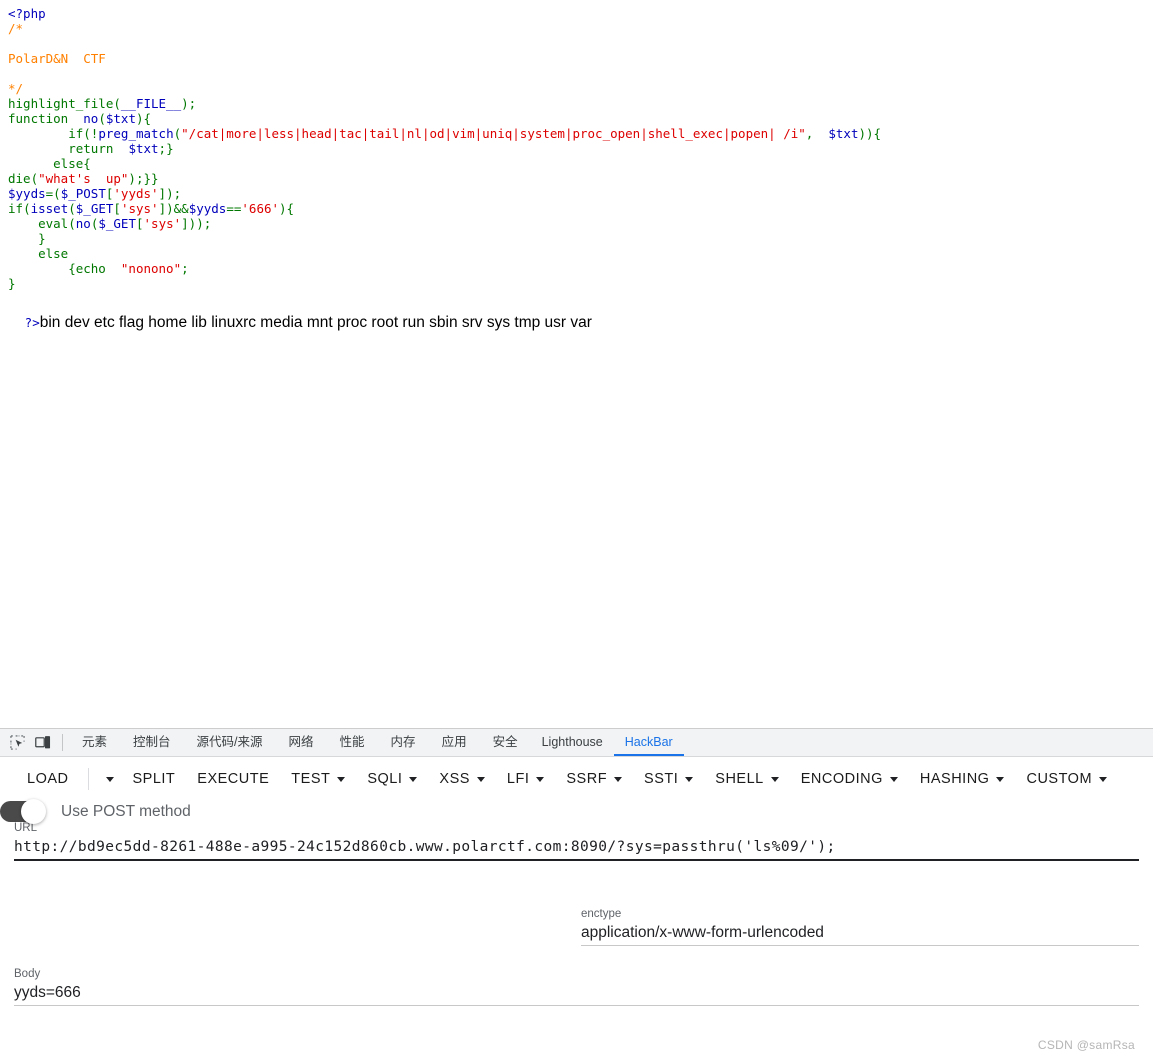 This screenshot has width=1153, height=1059. Describe the element at coordinates (68, 163) in the screenshot. I see `code-token: else` at that location.